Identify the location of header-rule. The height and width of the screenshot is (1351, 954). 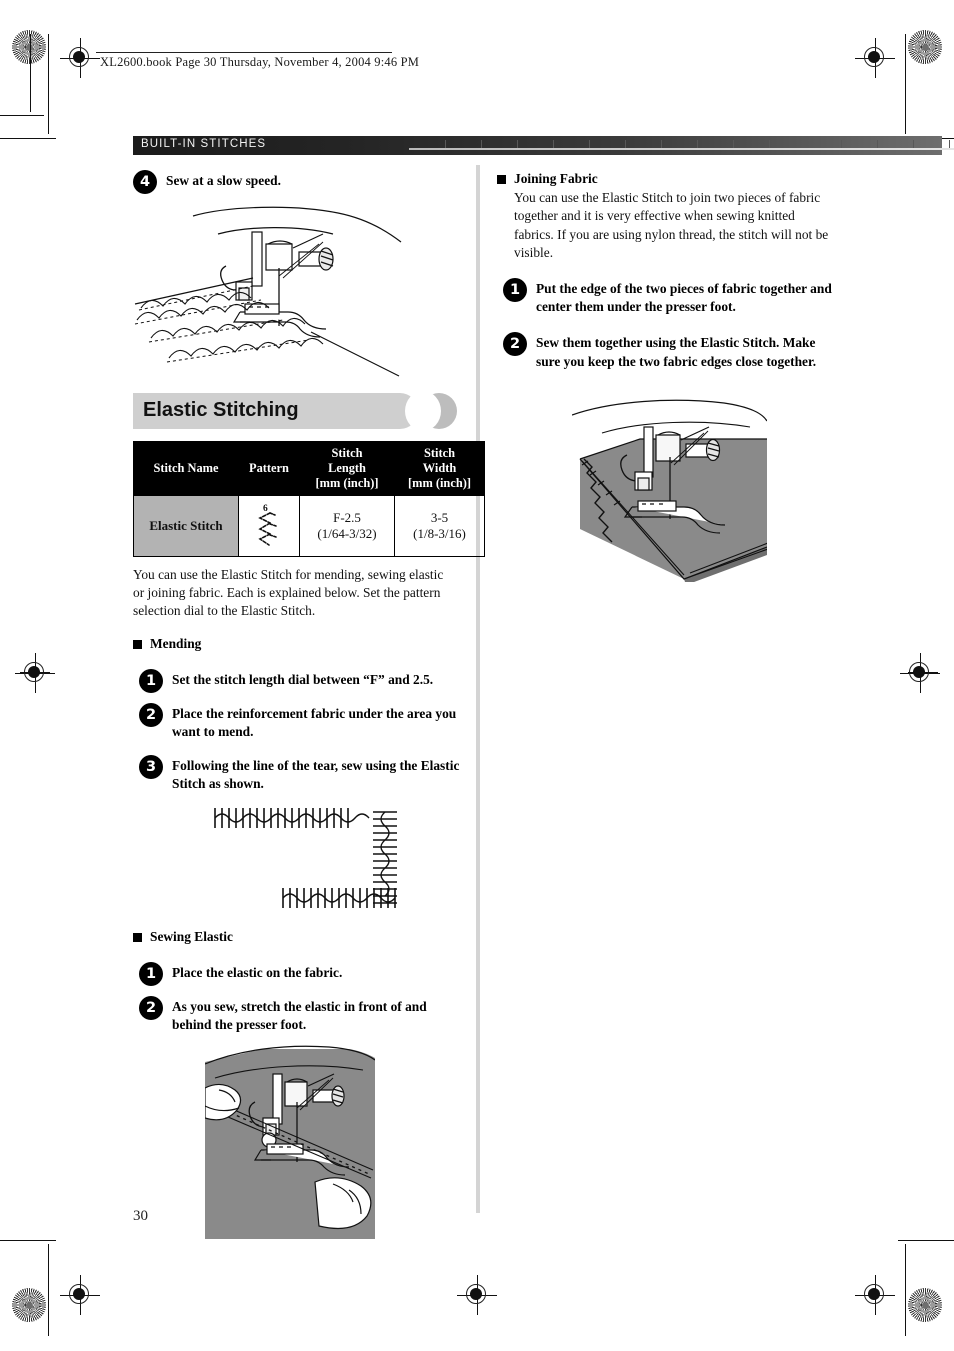
(244, 52).